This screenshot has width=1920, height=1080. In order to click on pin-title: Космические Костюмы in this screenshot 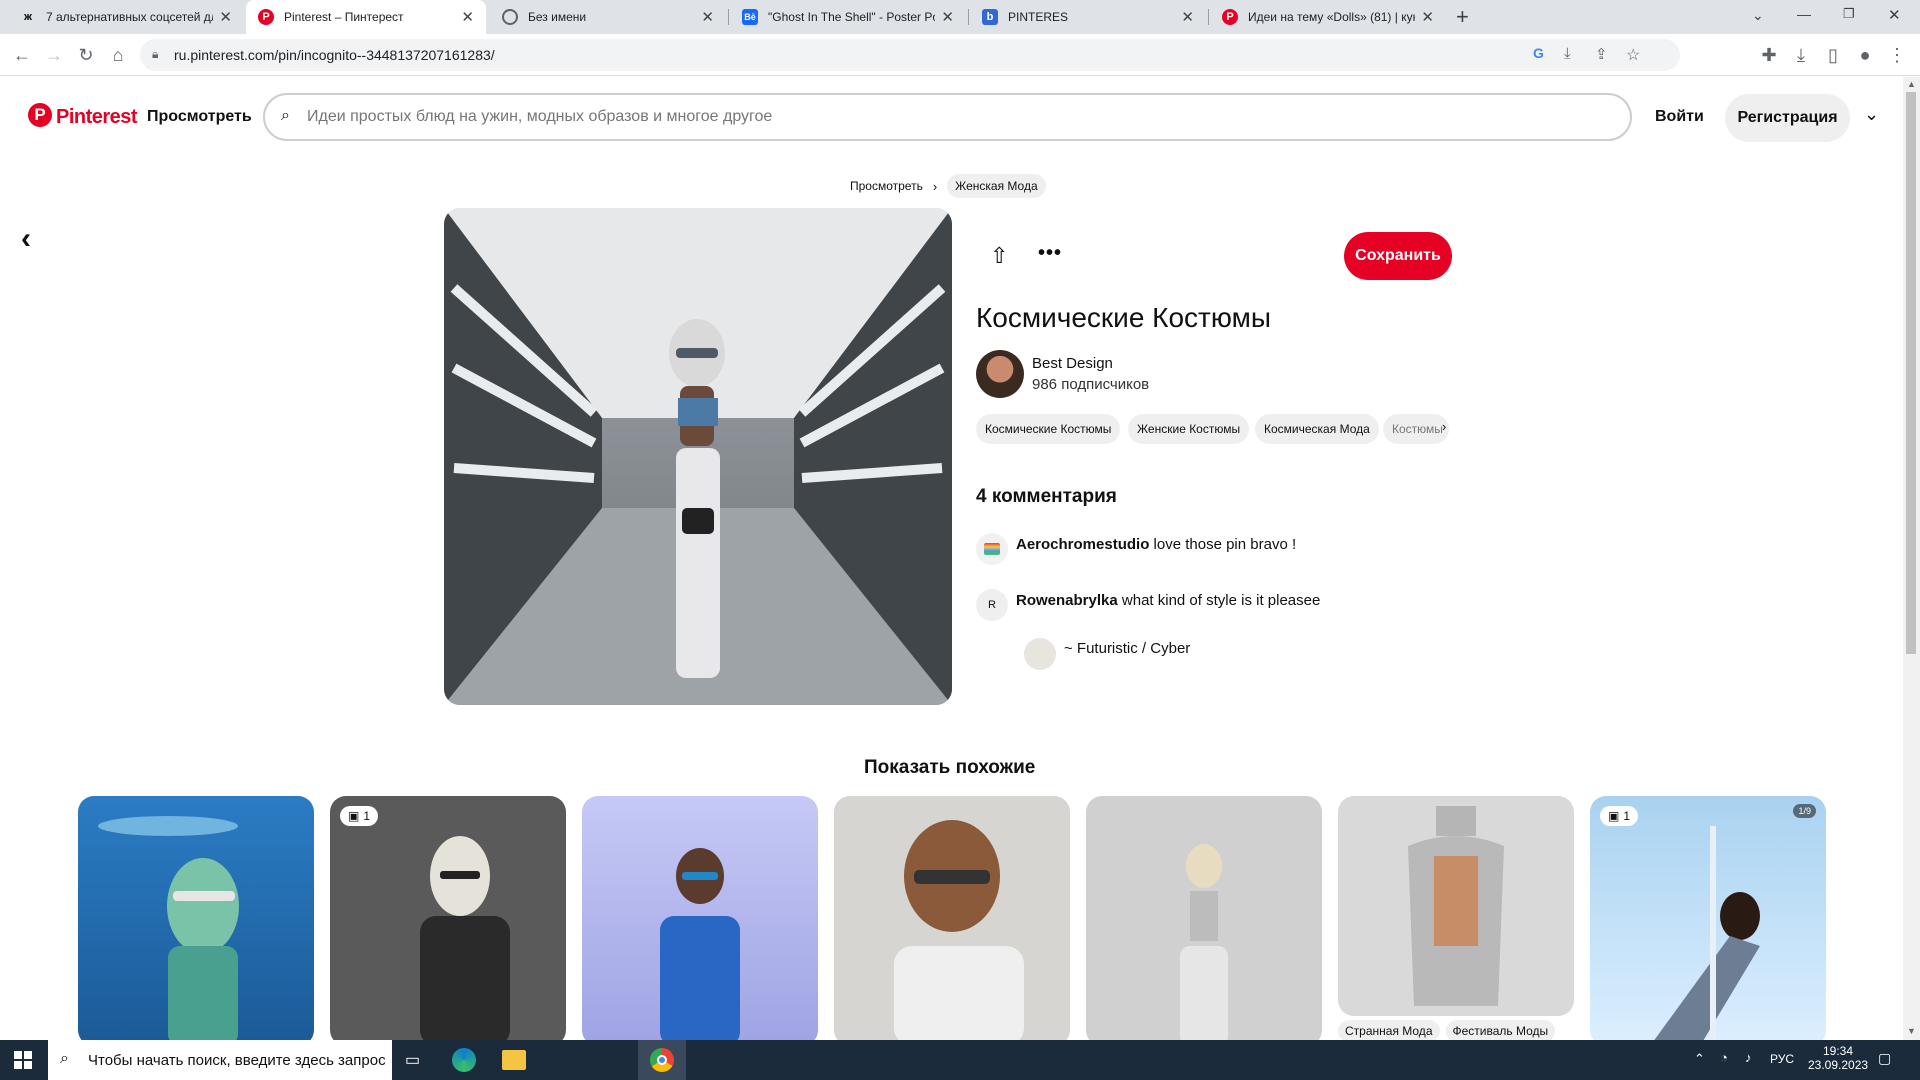, I will do `click(1123, 317)`.